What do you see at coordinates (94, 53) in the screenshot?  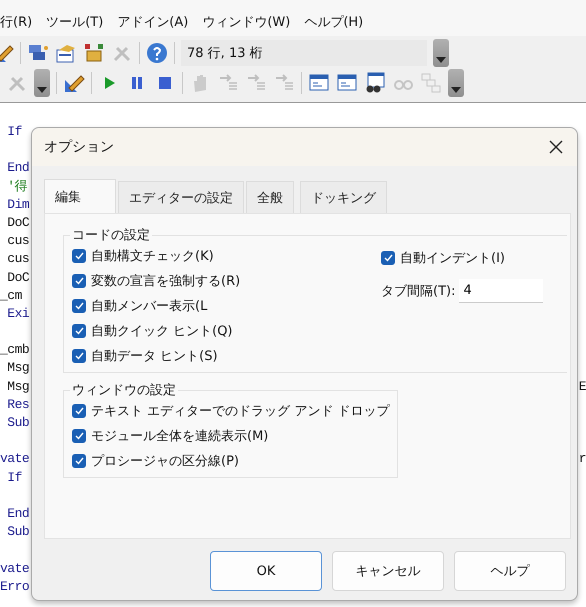 I see `objects-icon` at bounding box center [94, 53].